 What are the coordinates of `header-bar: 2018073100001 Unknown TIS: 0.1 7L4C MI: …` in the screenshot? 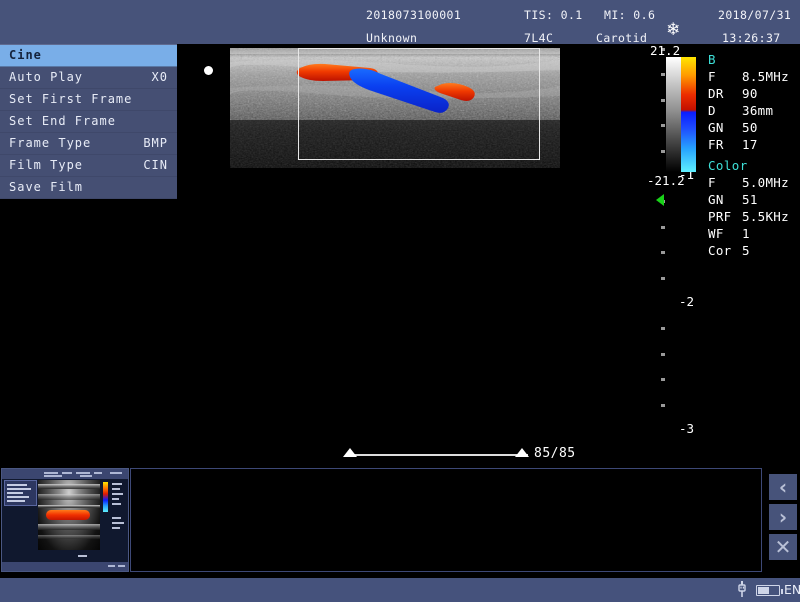 It's located at (400, 22).